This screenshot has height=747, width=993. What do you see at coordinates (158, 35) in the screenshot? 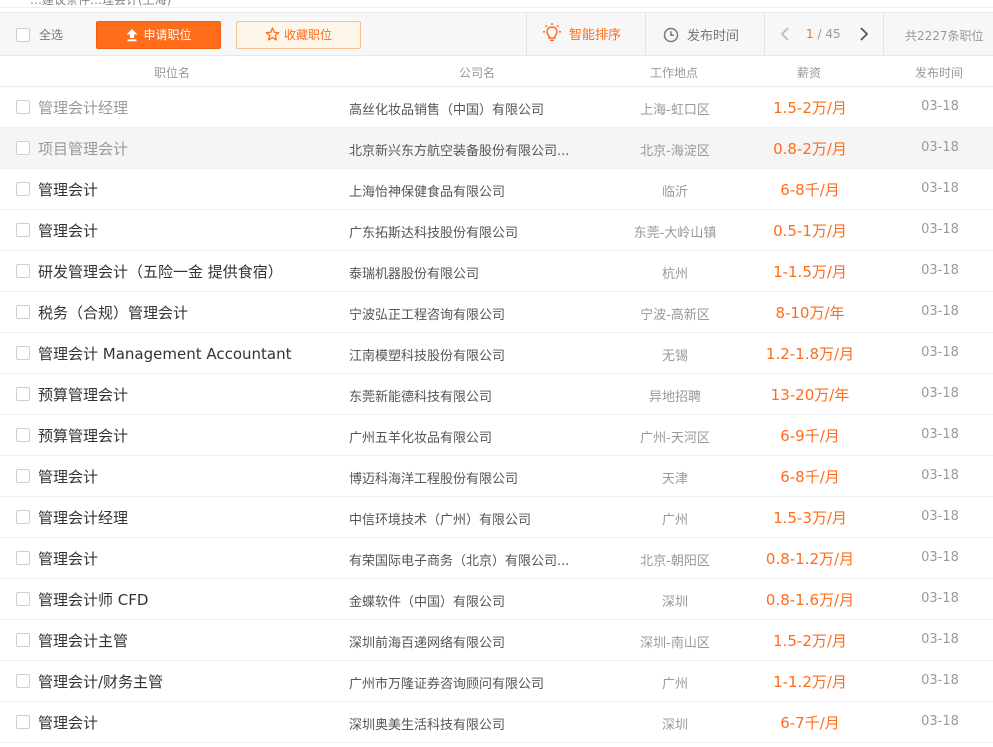
I see `apply-button: 申请职位` at bounding box center [158, 35].